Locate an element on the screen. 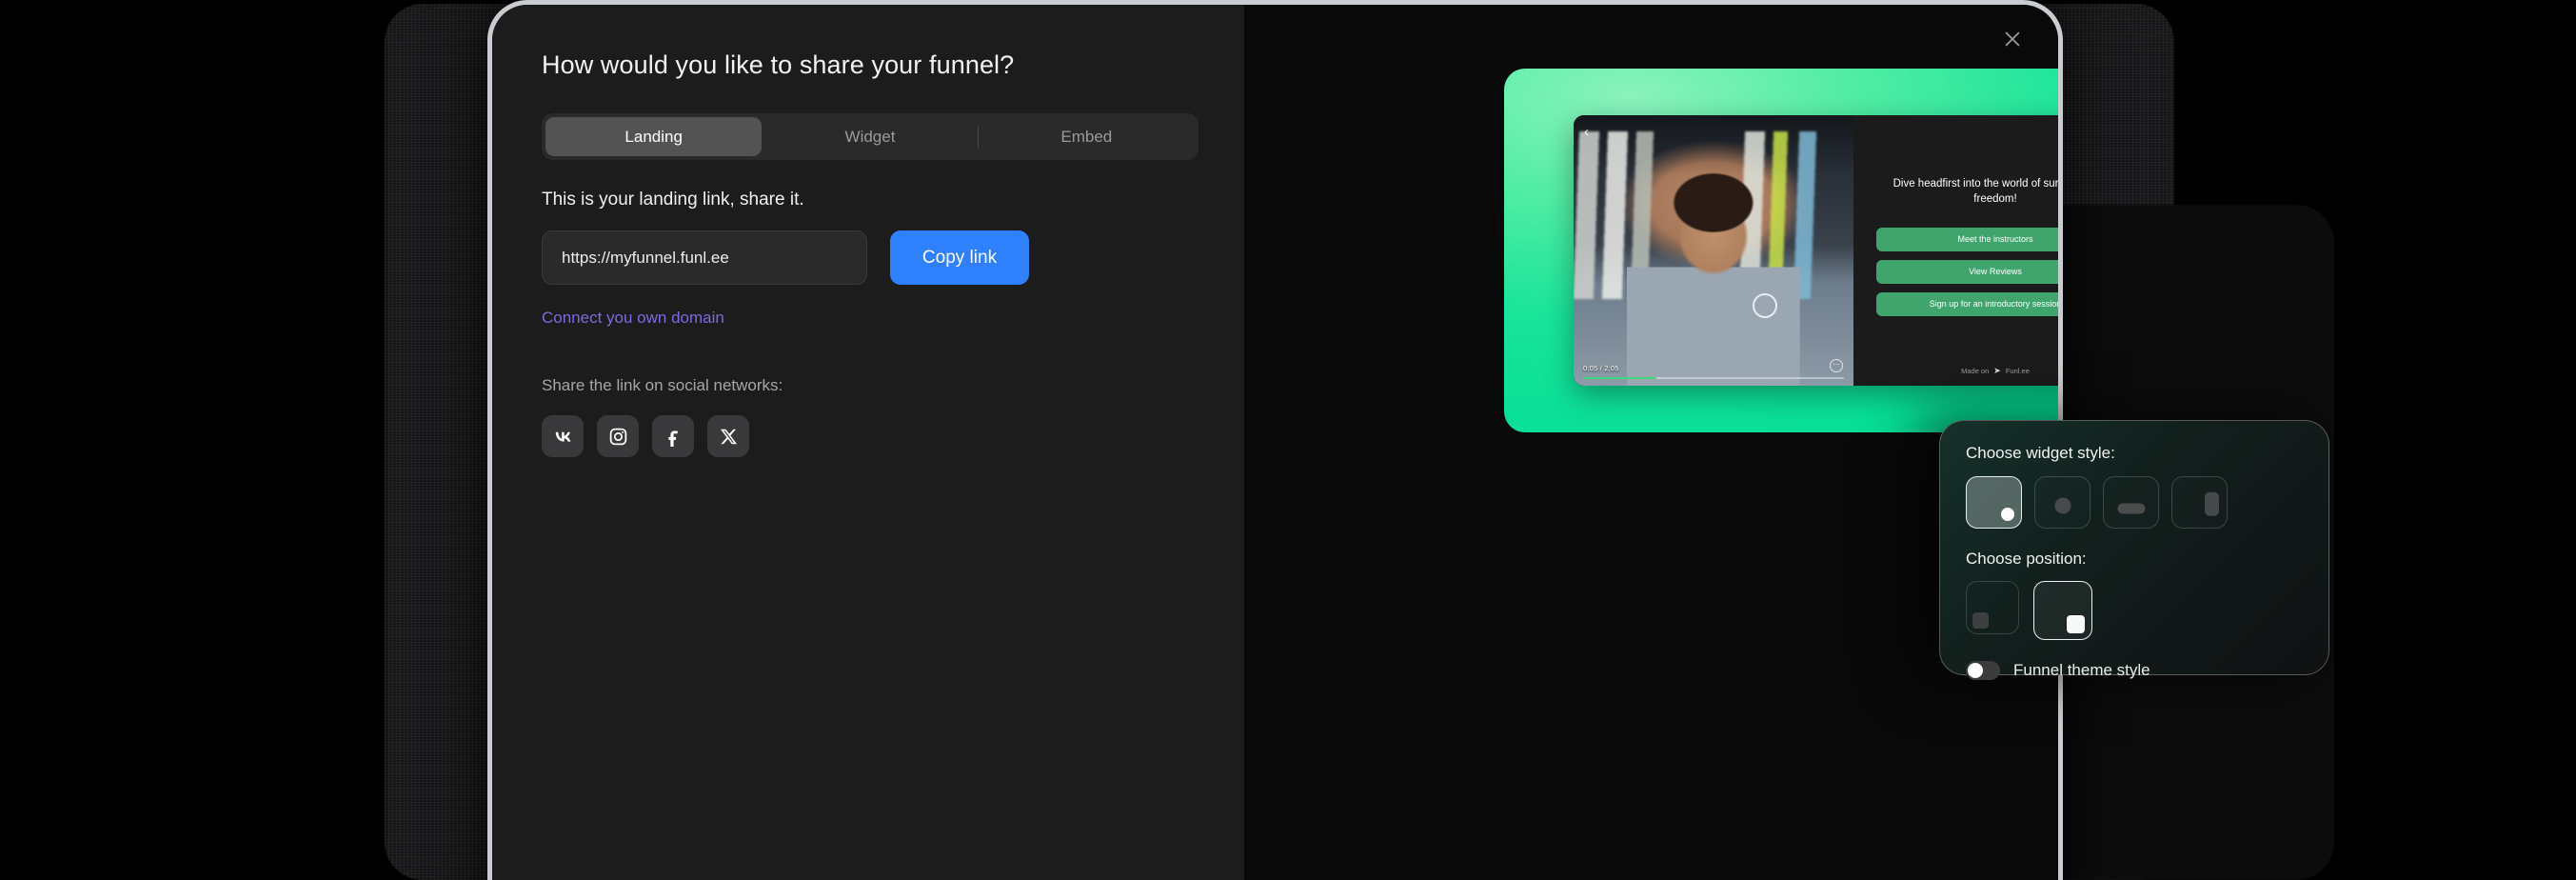  share-facebook-button is located at coordinates (673, 436).